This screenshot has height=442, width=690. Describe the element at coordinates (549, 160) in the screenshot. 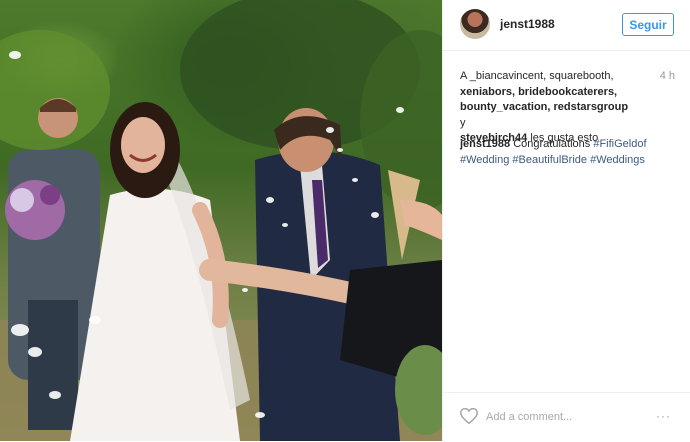

I see `hashtag-link: #BeautifulBride` at that location.